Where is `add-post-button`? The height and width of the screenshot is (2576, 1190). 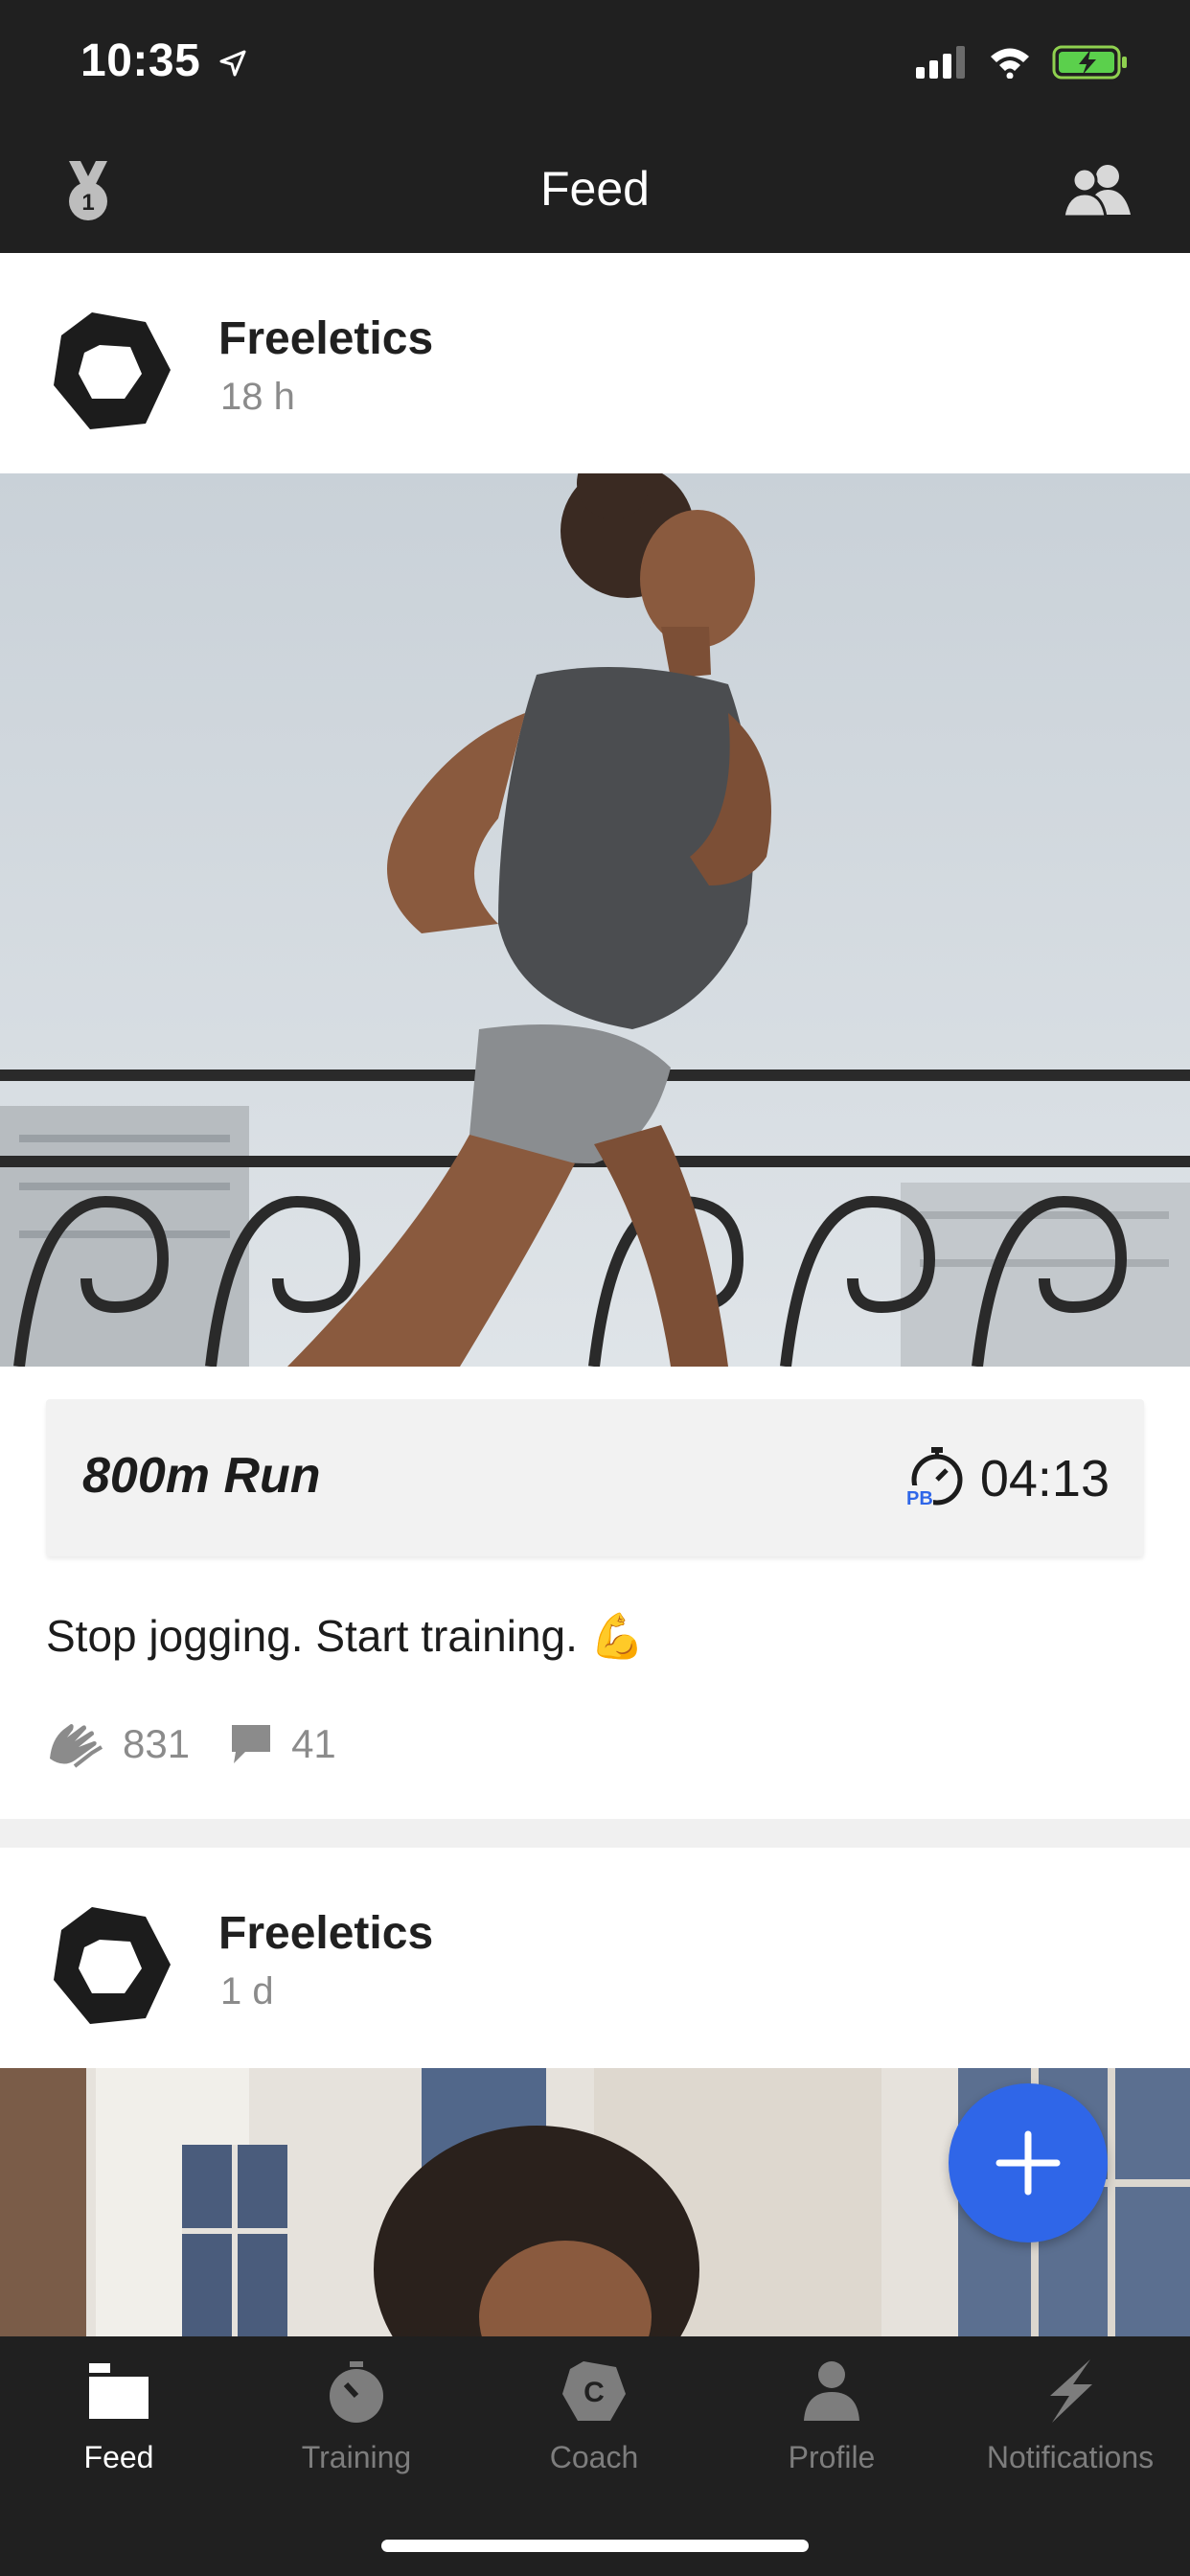 add-post-button is located at coordinates (1029, 2162).